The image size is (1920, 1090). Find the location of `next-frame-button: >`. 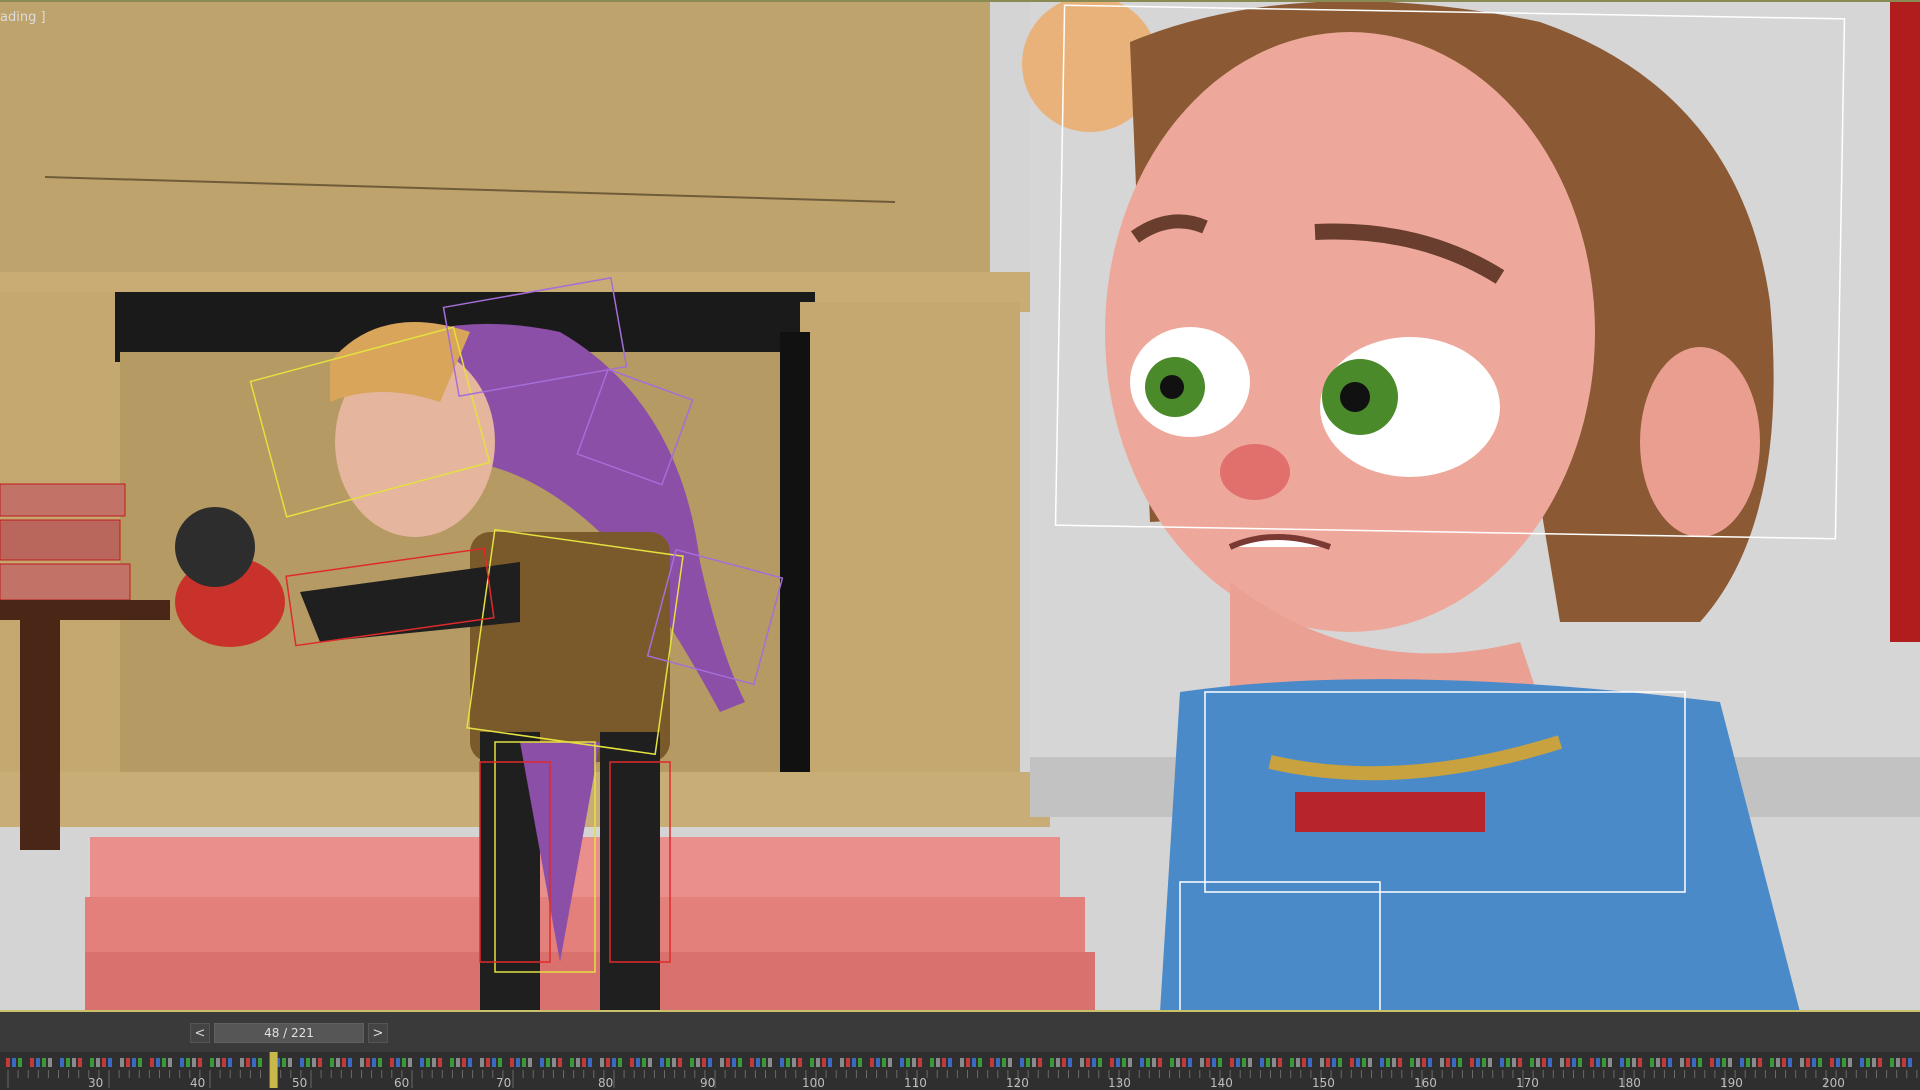

next-frame-button: > is located at coordinates (378, 1033).